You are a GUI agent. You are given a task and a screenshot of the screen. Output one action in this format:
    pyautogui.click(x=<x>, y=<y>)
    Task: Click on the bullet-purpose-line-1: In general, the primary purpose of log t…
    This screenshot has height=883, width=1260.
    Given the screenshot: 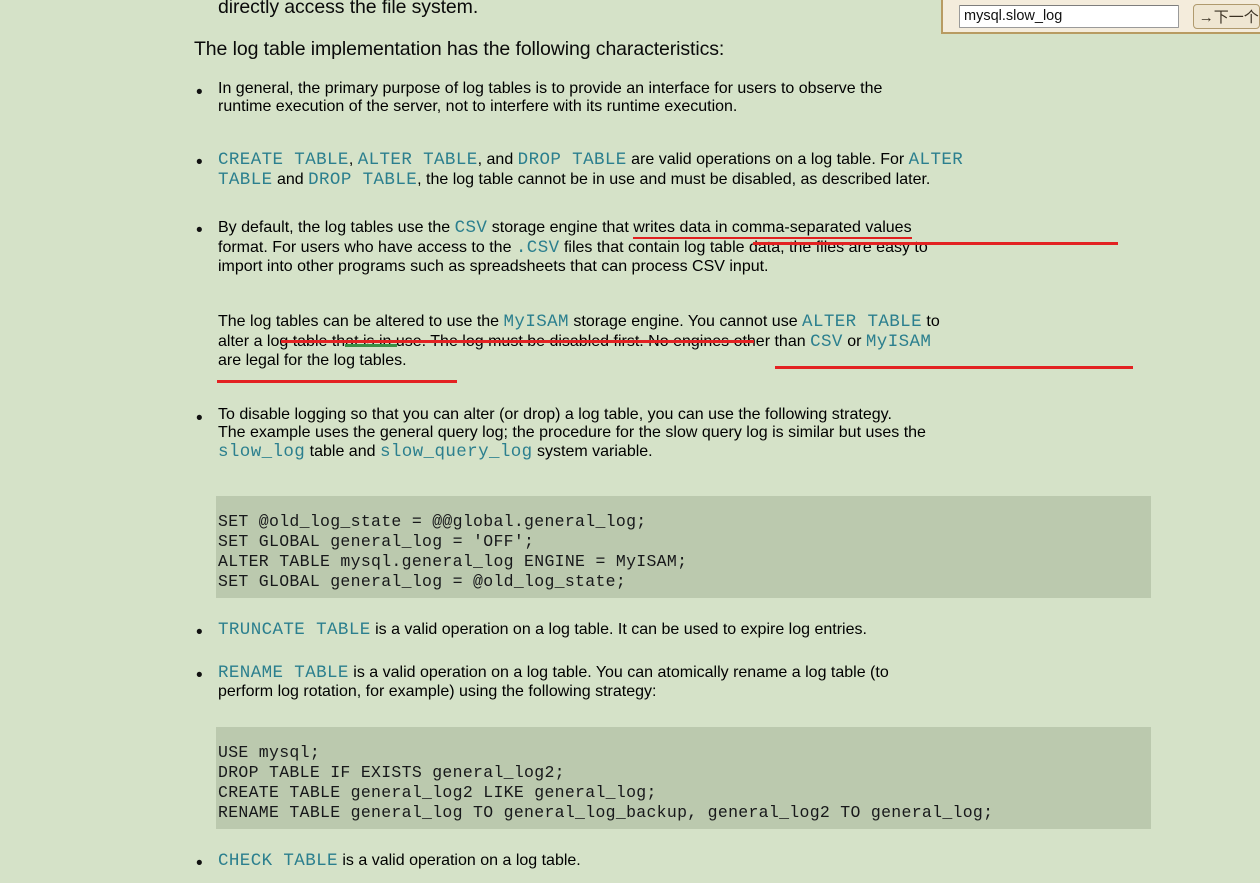 What is the action you would take?
    pyautogui.click(x=550, y=88)
    